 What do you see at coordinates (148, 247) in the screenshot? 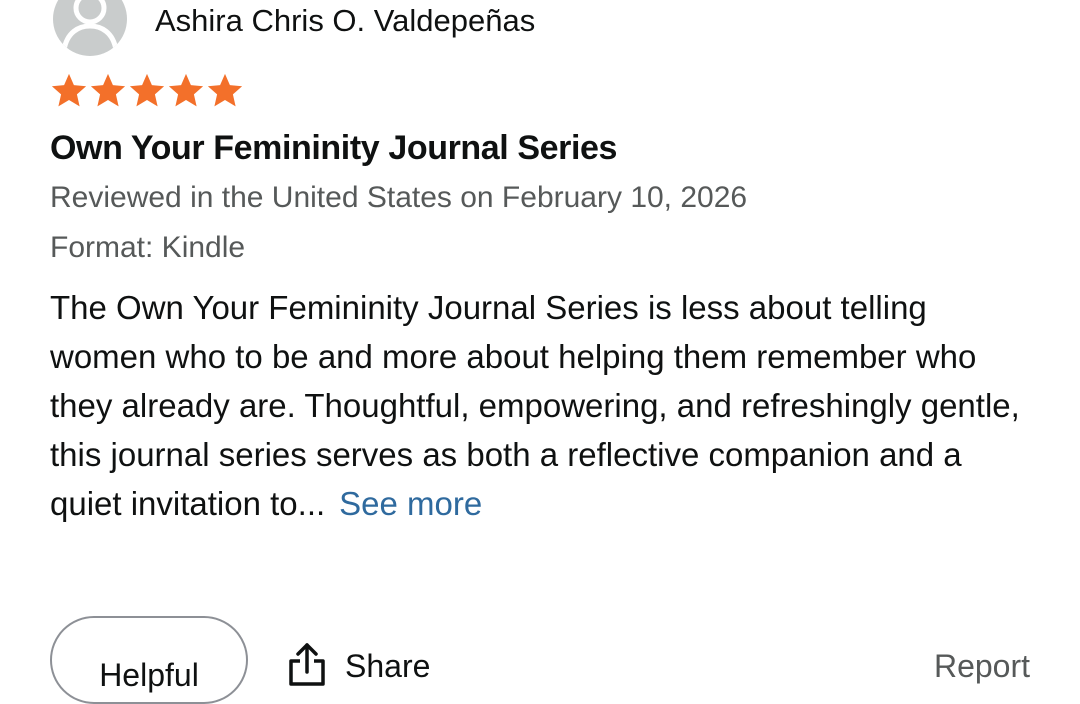
I see `review-format: Format: Kindle` at bounding box center [148, 247].